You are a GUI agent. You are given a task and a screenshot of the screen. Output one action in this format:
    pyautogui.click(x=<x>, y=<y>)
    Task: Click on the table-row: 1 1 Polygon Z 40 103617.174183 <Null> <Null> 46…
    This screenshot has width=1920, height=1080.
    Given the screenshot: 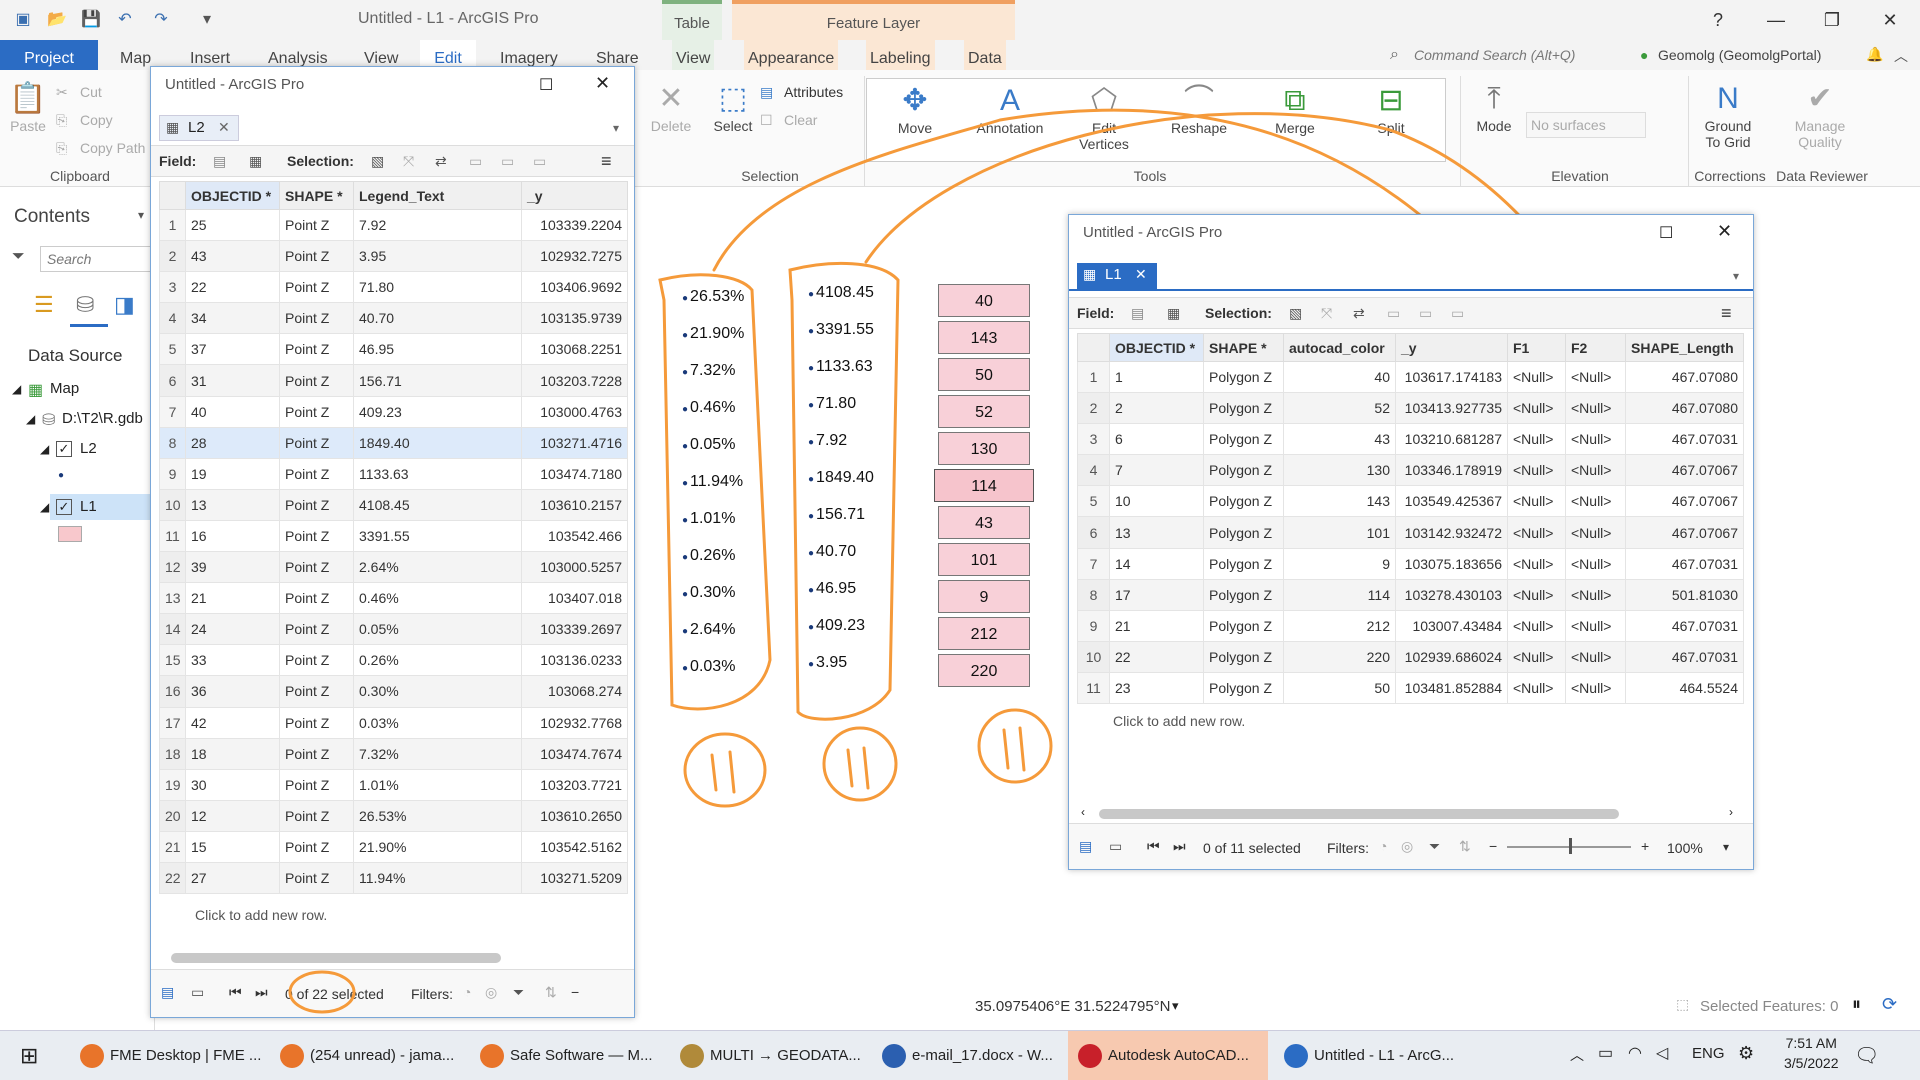 What is the action you would take?
    pyautogui.click(x=1410, y=377)
    